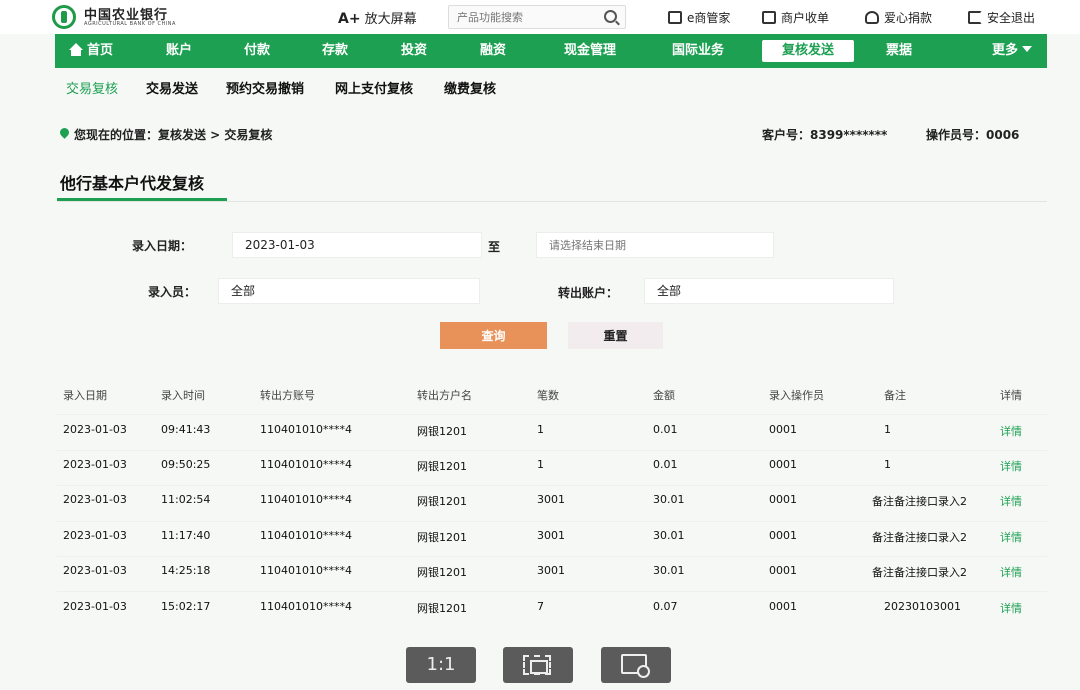  What do you see at coordinates (172, 292) in the screenshot?
I see `entry-operator-label: 录入员：` at bounding box center [172, 292].